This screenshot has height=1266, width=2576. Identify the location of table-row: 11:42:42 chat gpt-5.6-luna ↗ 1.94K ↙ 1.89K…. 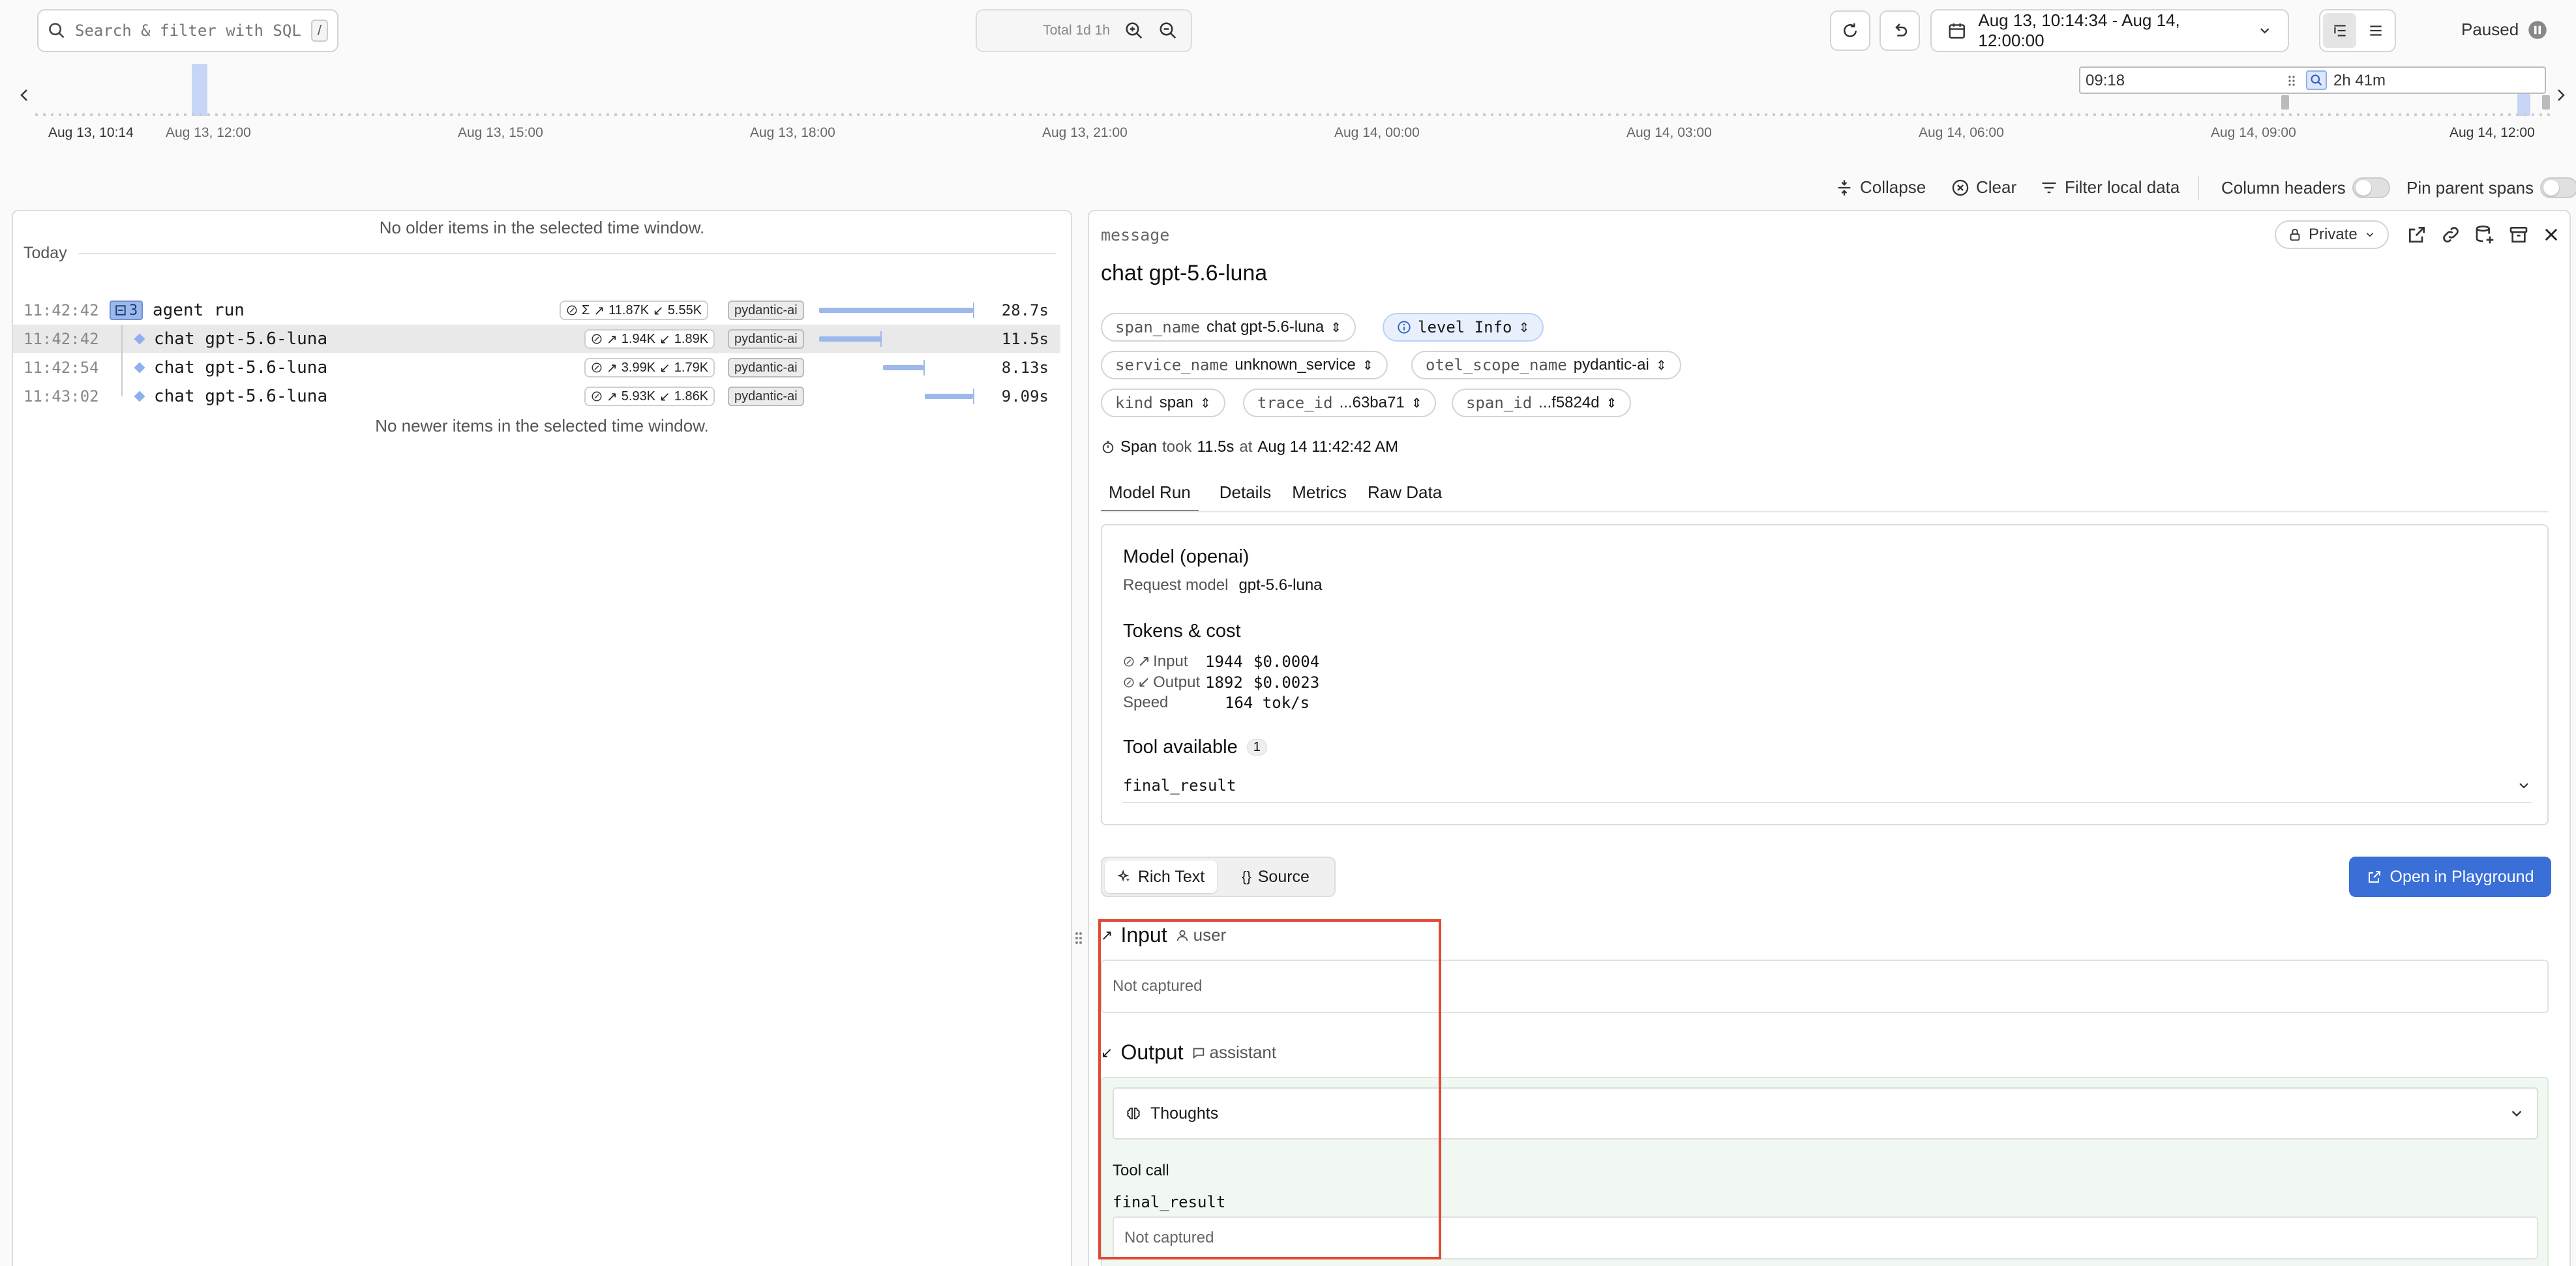
(536, 339).